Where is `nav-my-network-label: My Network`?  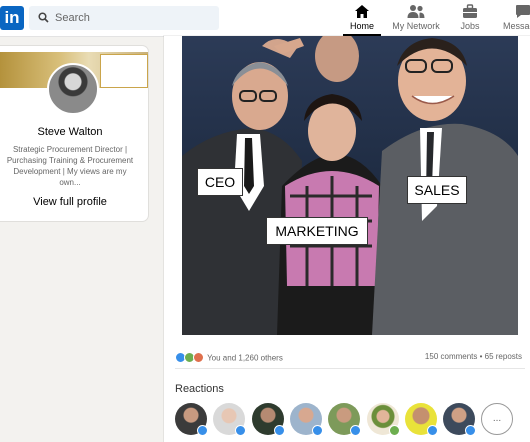 nav-my-network-label: My Network is located at coordinates (416, 26).